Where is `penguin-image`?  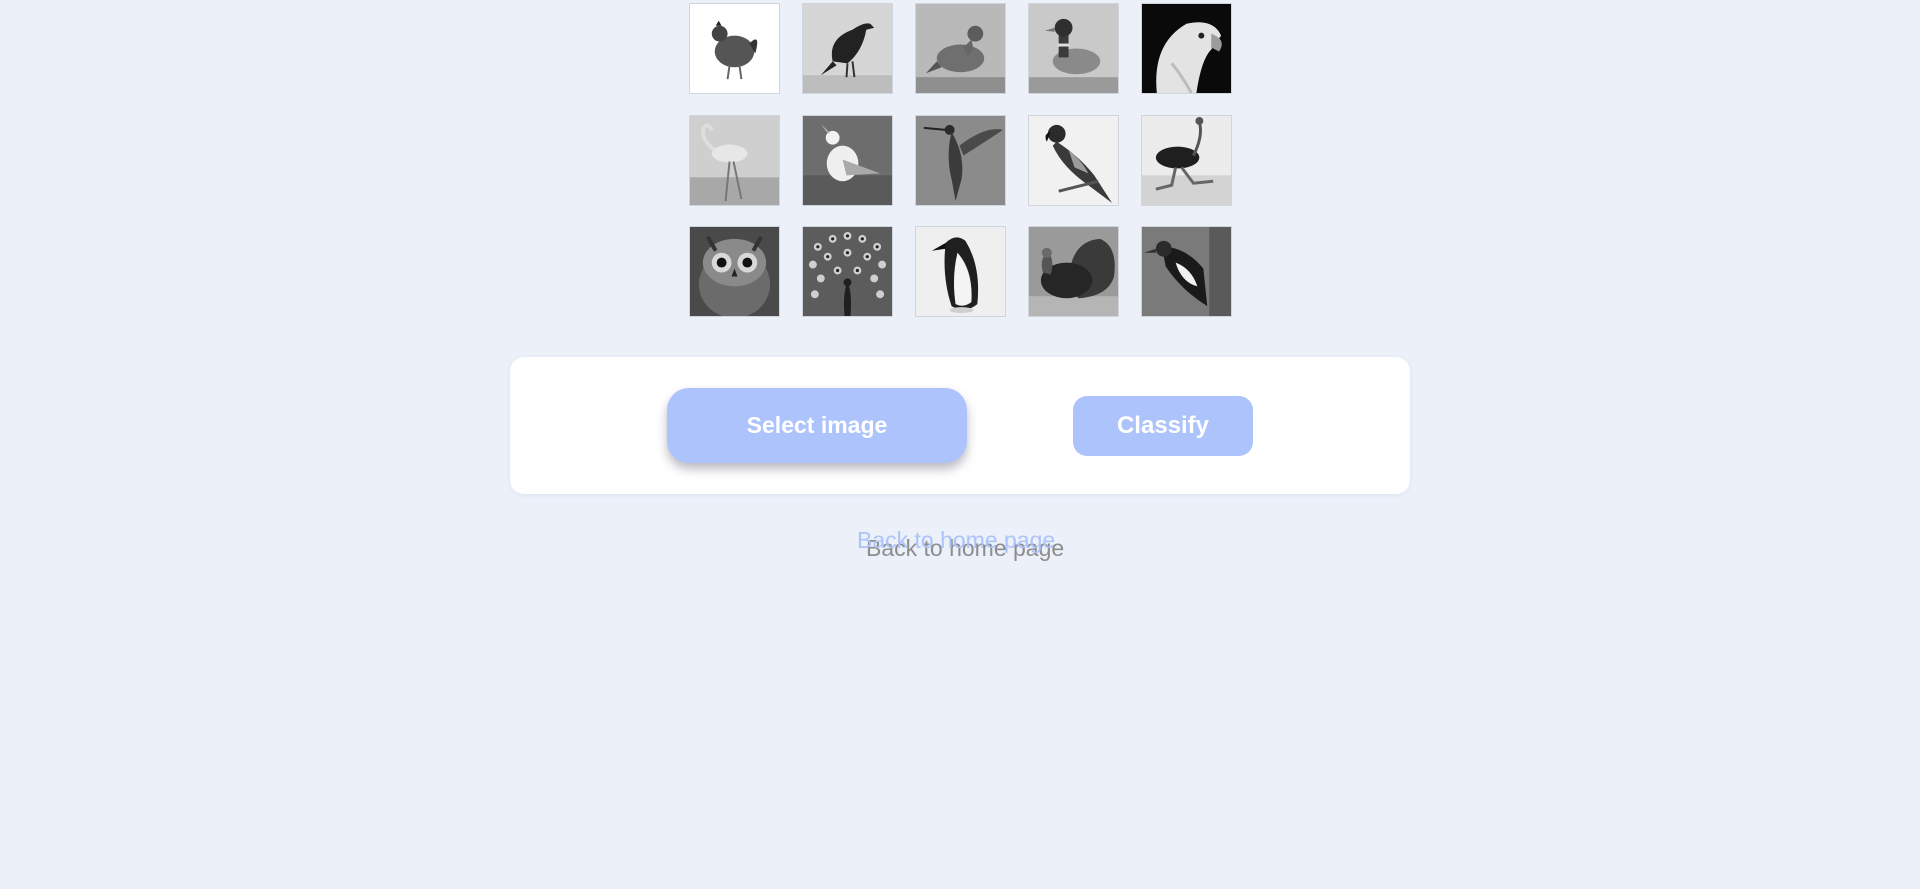 penguin-image is located at coordinates (960, 271).